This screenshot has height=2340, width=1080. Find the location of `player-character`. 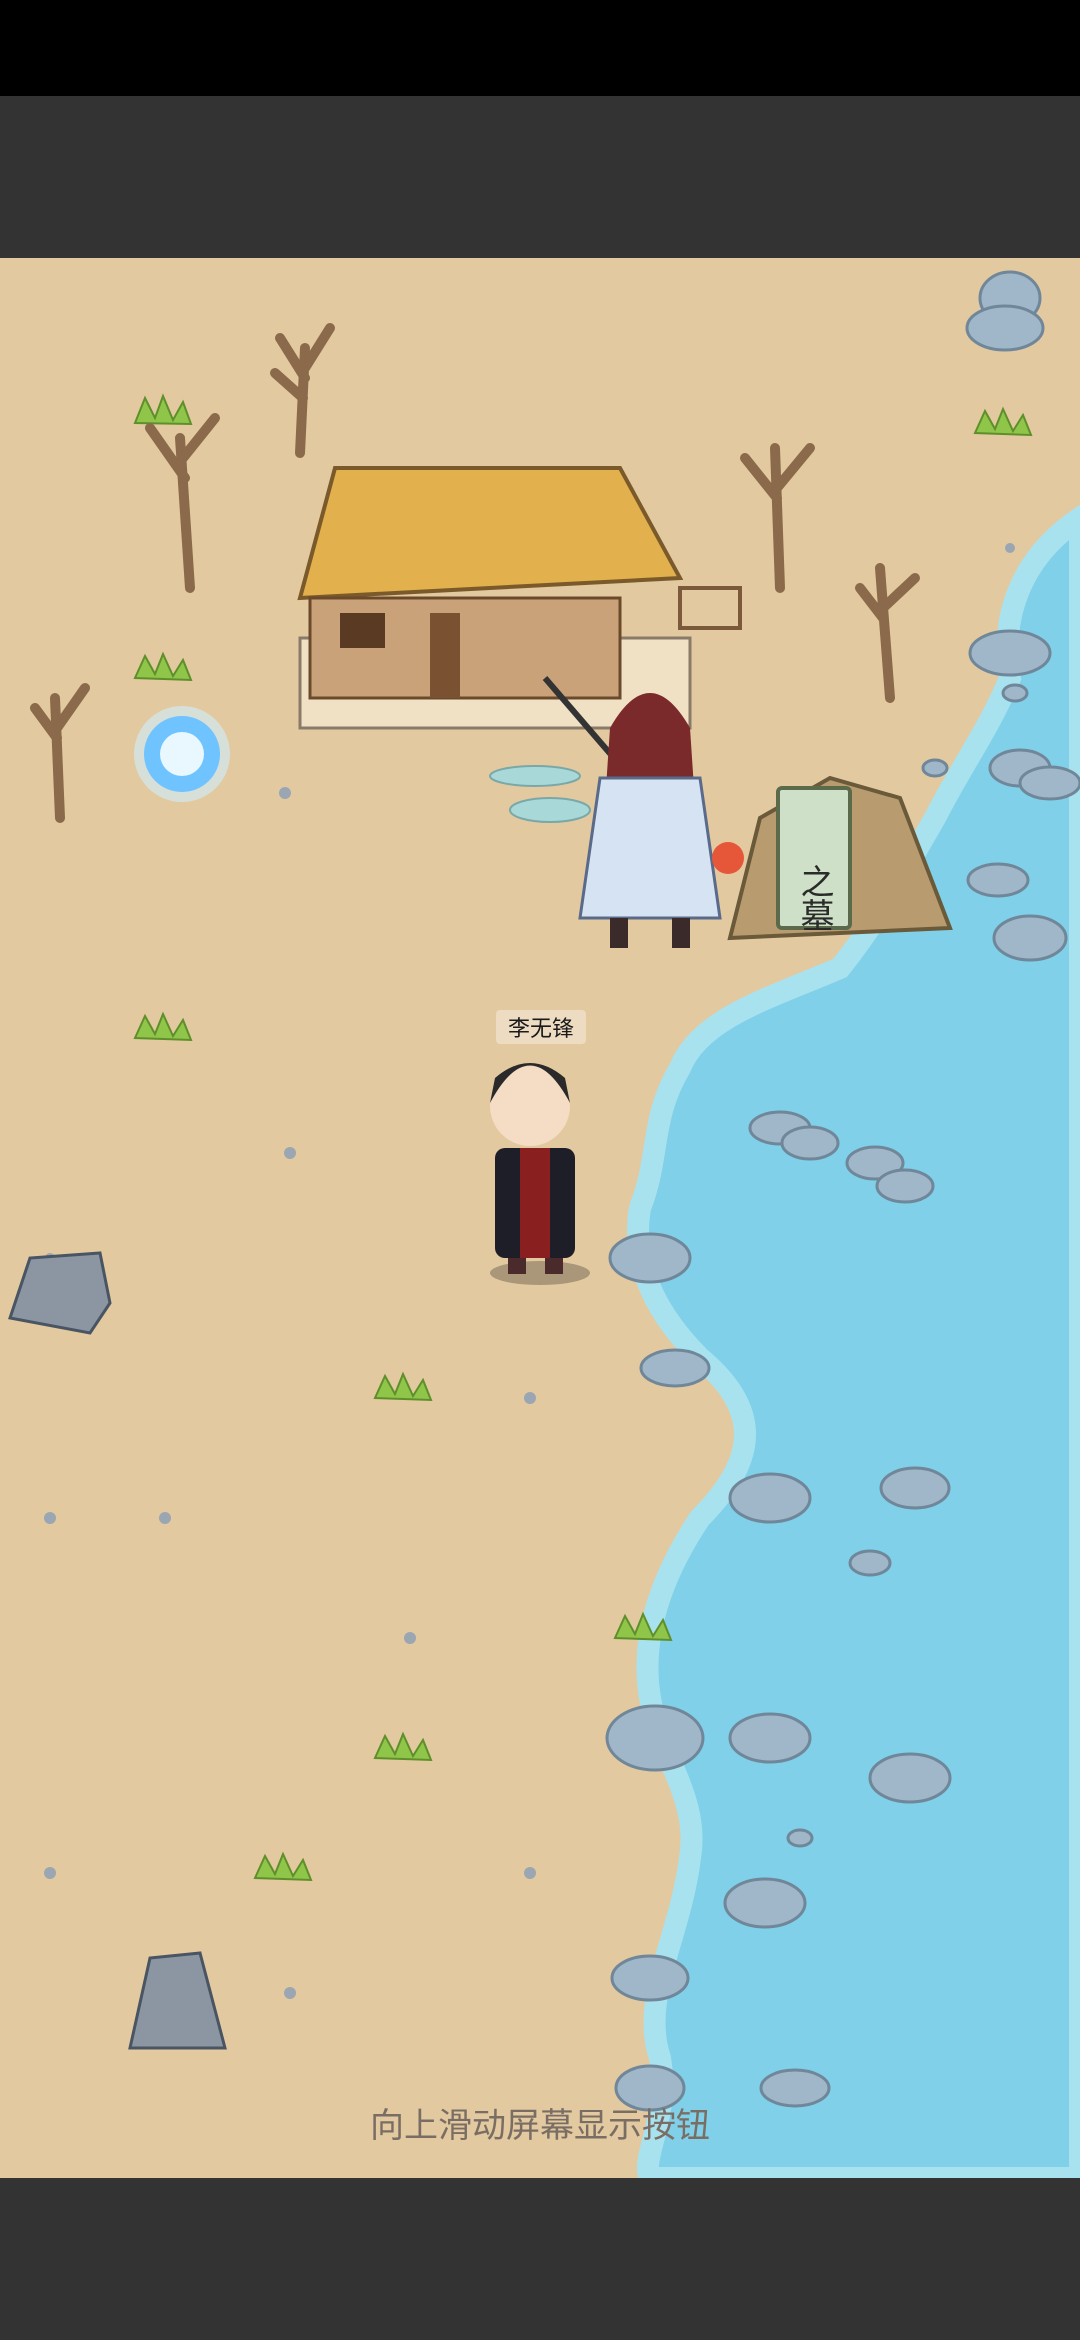

player-character is located at coordinates (540, 1174).